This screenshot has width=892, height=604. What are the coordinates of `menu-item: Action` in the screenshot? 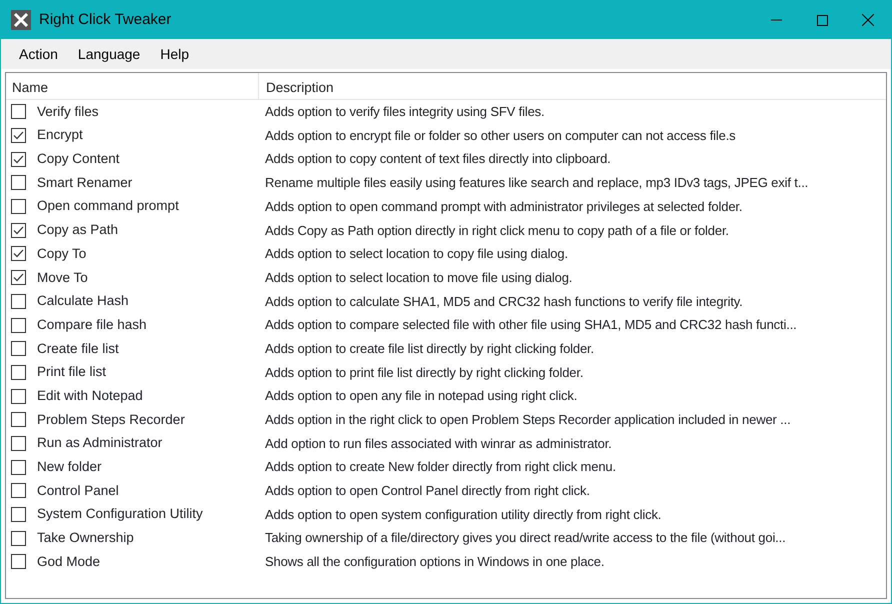 It's located at (38, 54).